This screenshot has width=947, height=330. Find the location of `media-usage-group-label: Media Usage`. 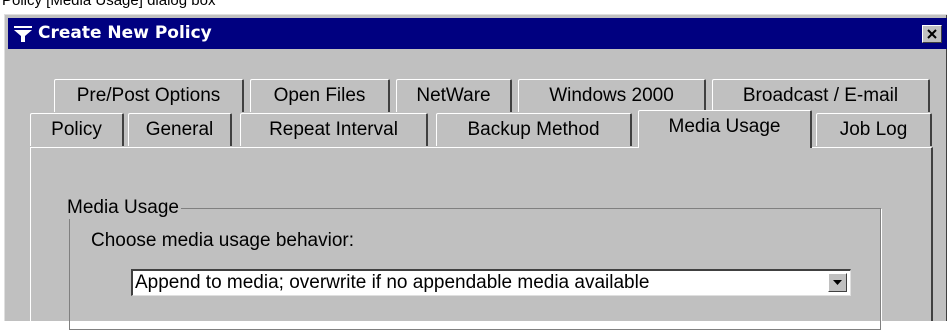

media-usage-group-label: Media Usage is located at coordinates (123, 208).